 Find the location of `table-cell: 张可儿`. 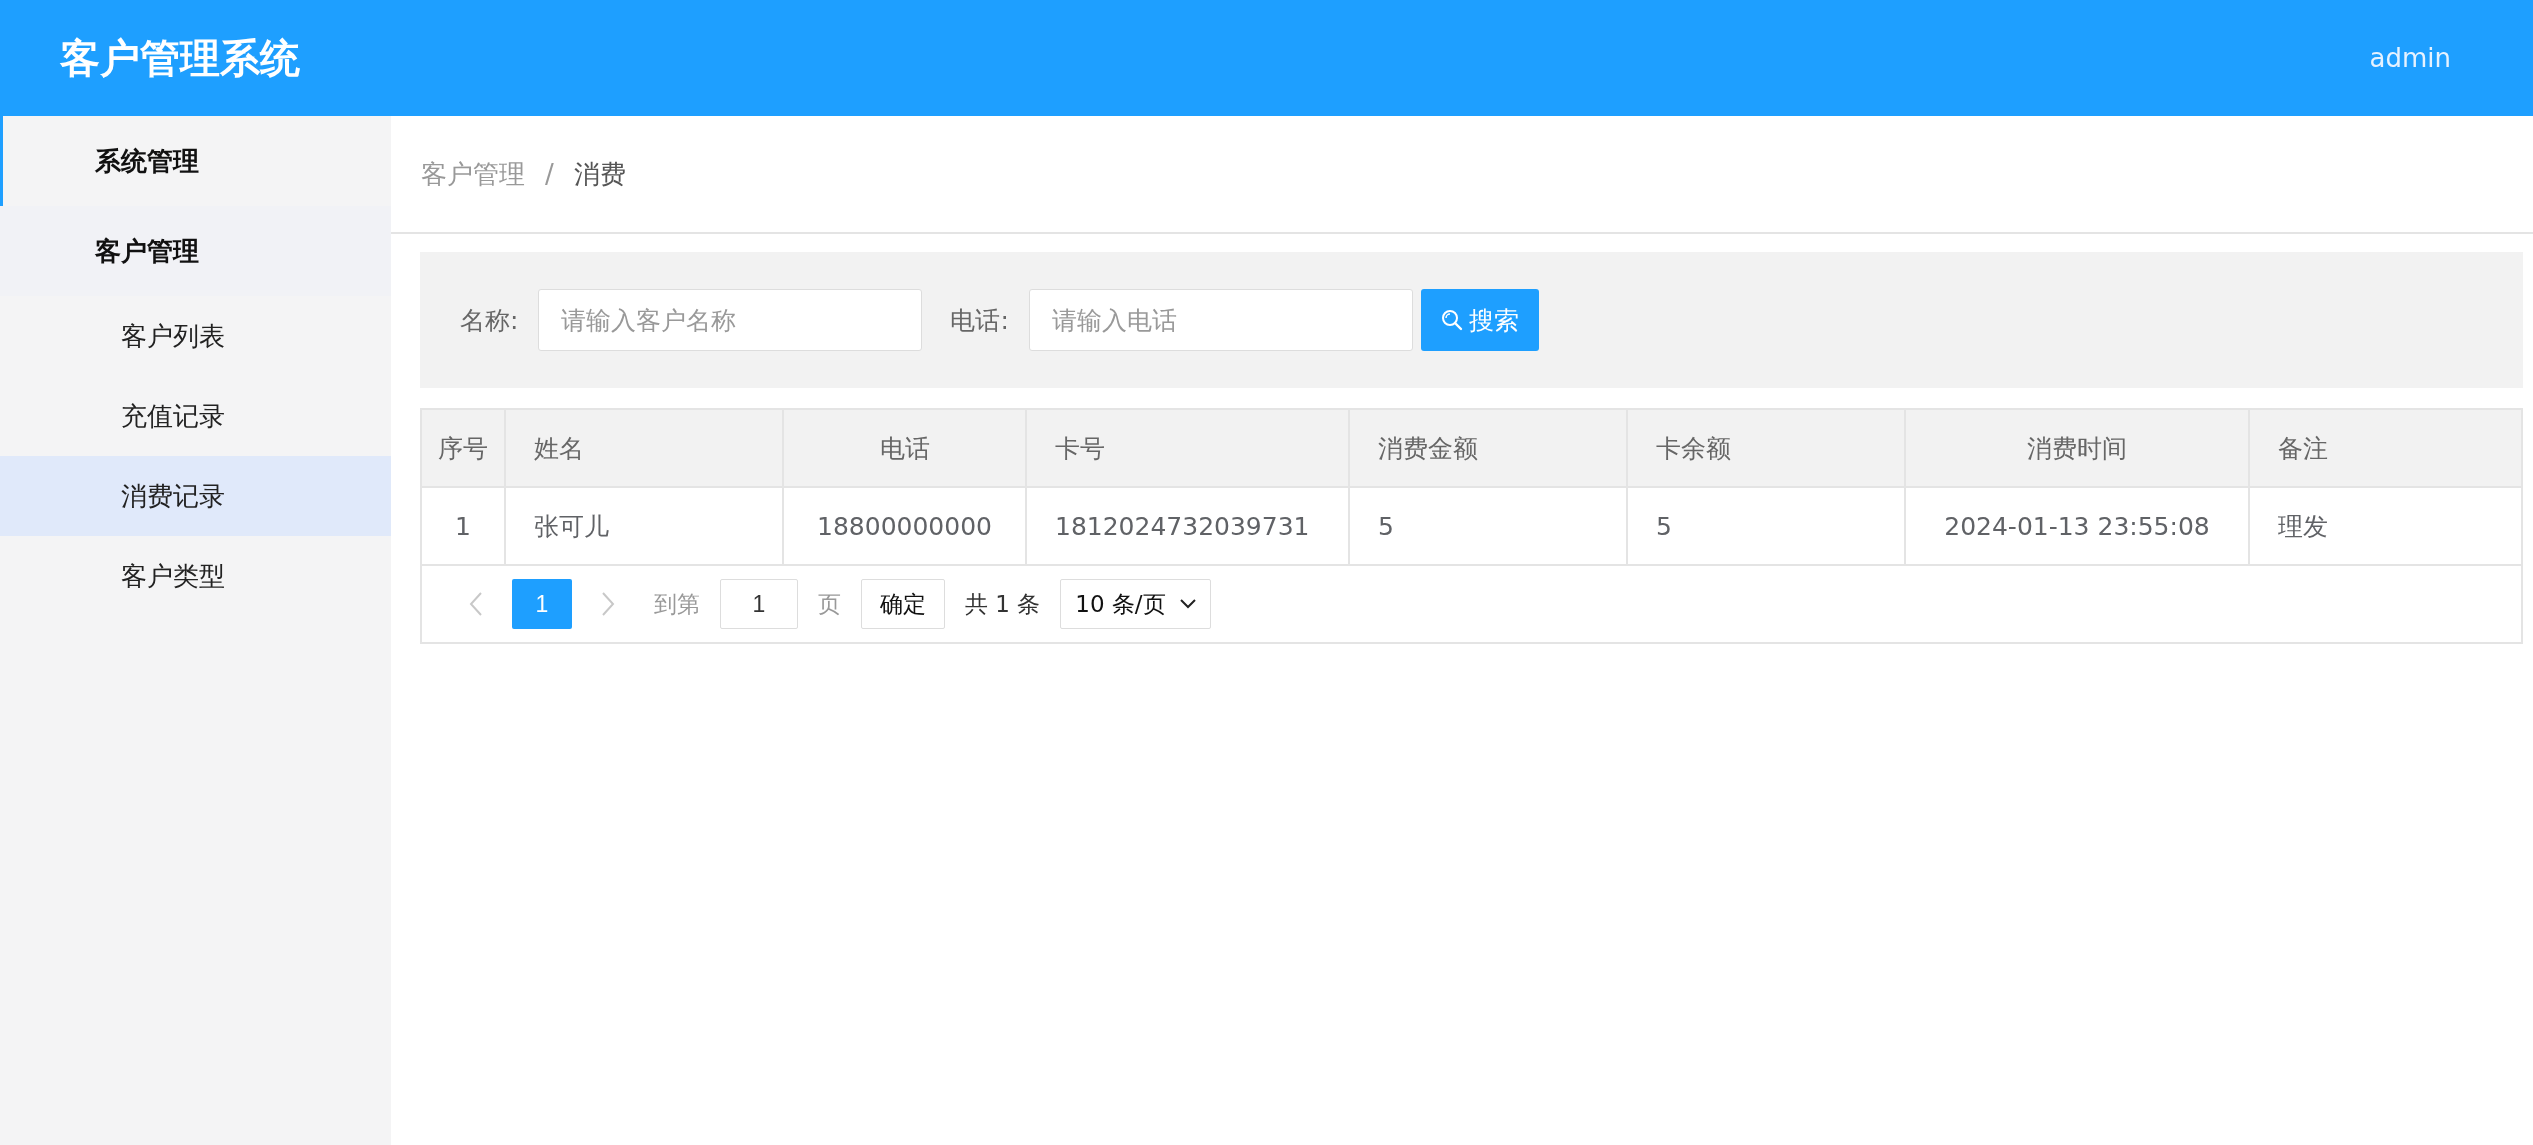

table-cell: 张可儿 is located at coordinates (644, 526).